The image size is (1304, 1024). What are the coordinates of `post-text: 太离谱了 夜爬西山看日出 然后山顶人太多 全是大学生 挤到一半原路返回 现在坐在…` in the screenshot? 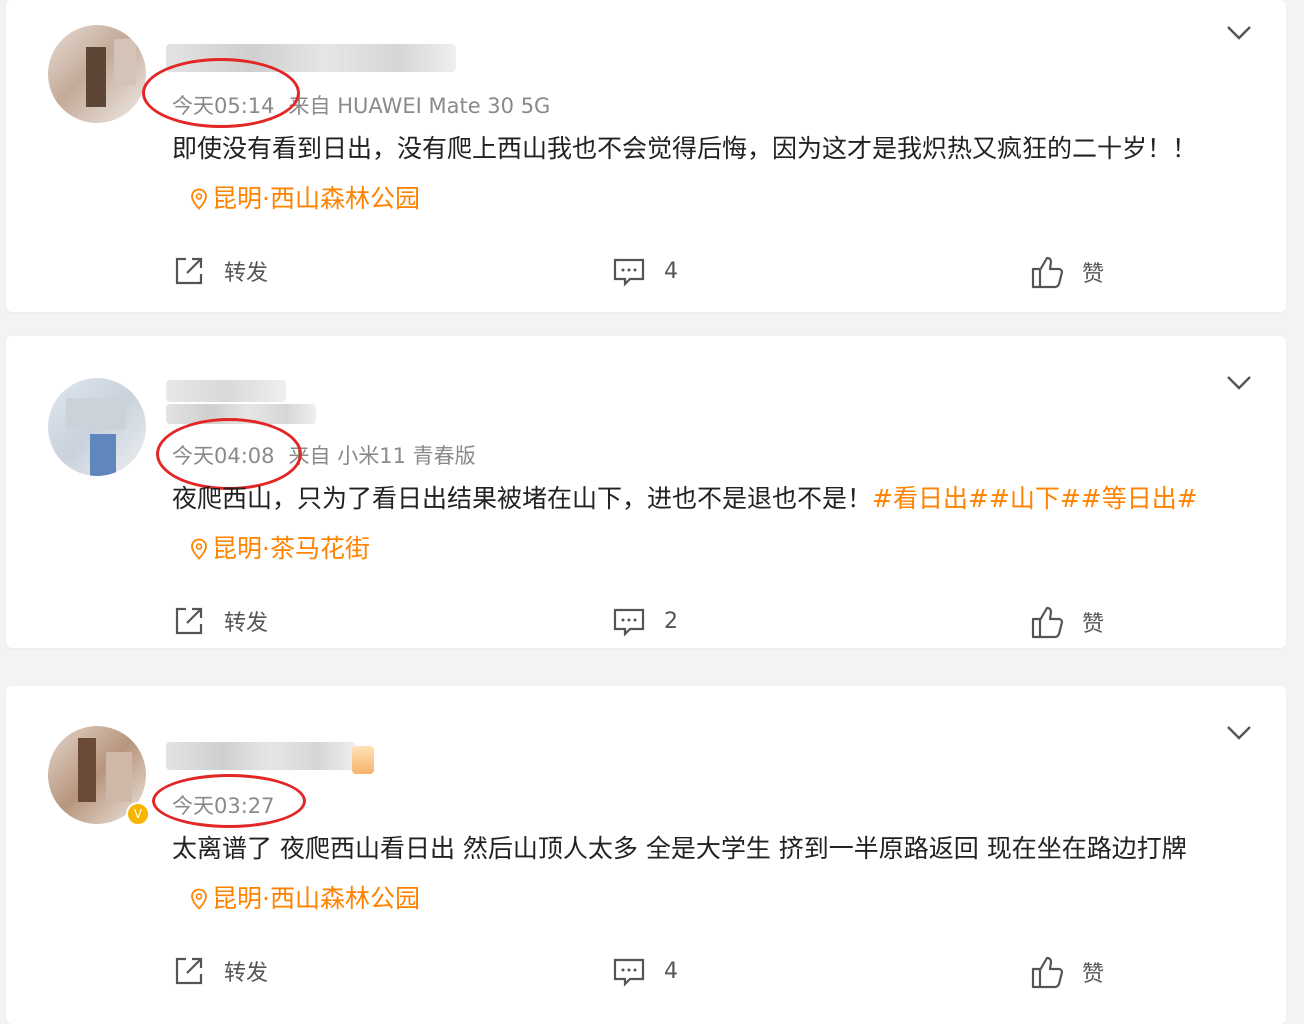 It's located at (679, 848).